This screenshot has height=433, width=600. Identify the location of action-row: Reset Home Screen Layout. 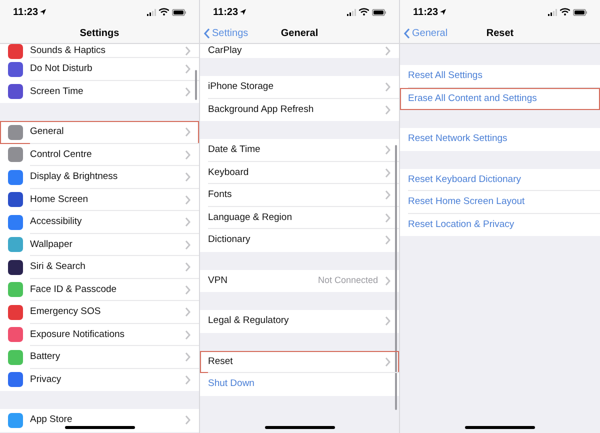
(500, 202).